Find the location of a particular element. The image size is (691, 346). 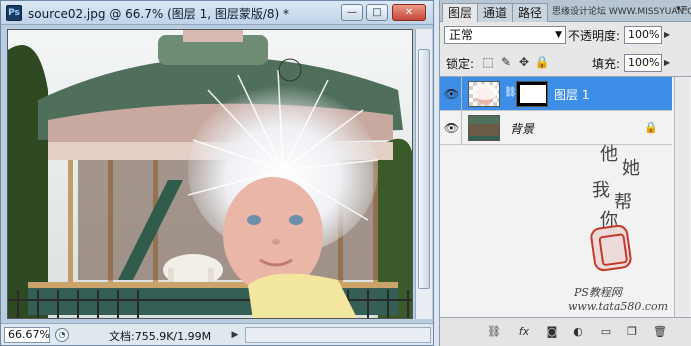

panel-menu-icon: ▾≡ is located at coordinates (682, 9).